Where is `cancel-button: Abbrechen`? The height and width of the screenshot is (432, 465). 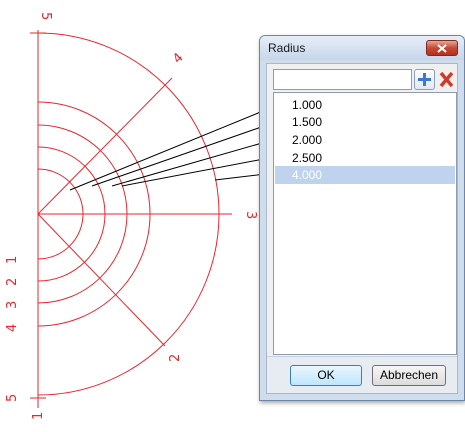
cancel-button: Abbrechen is located at coordinates (409, 375).